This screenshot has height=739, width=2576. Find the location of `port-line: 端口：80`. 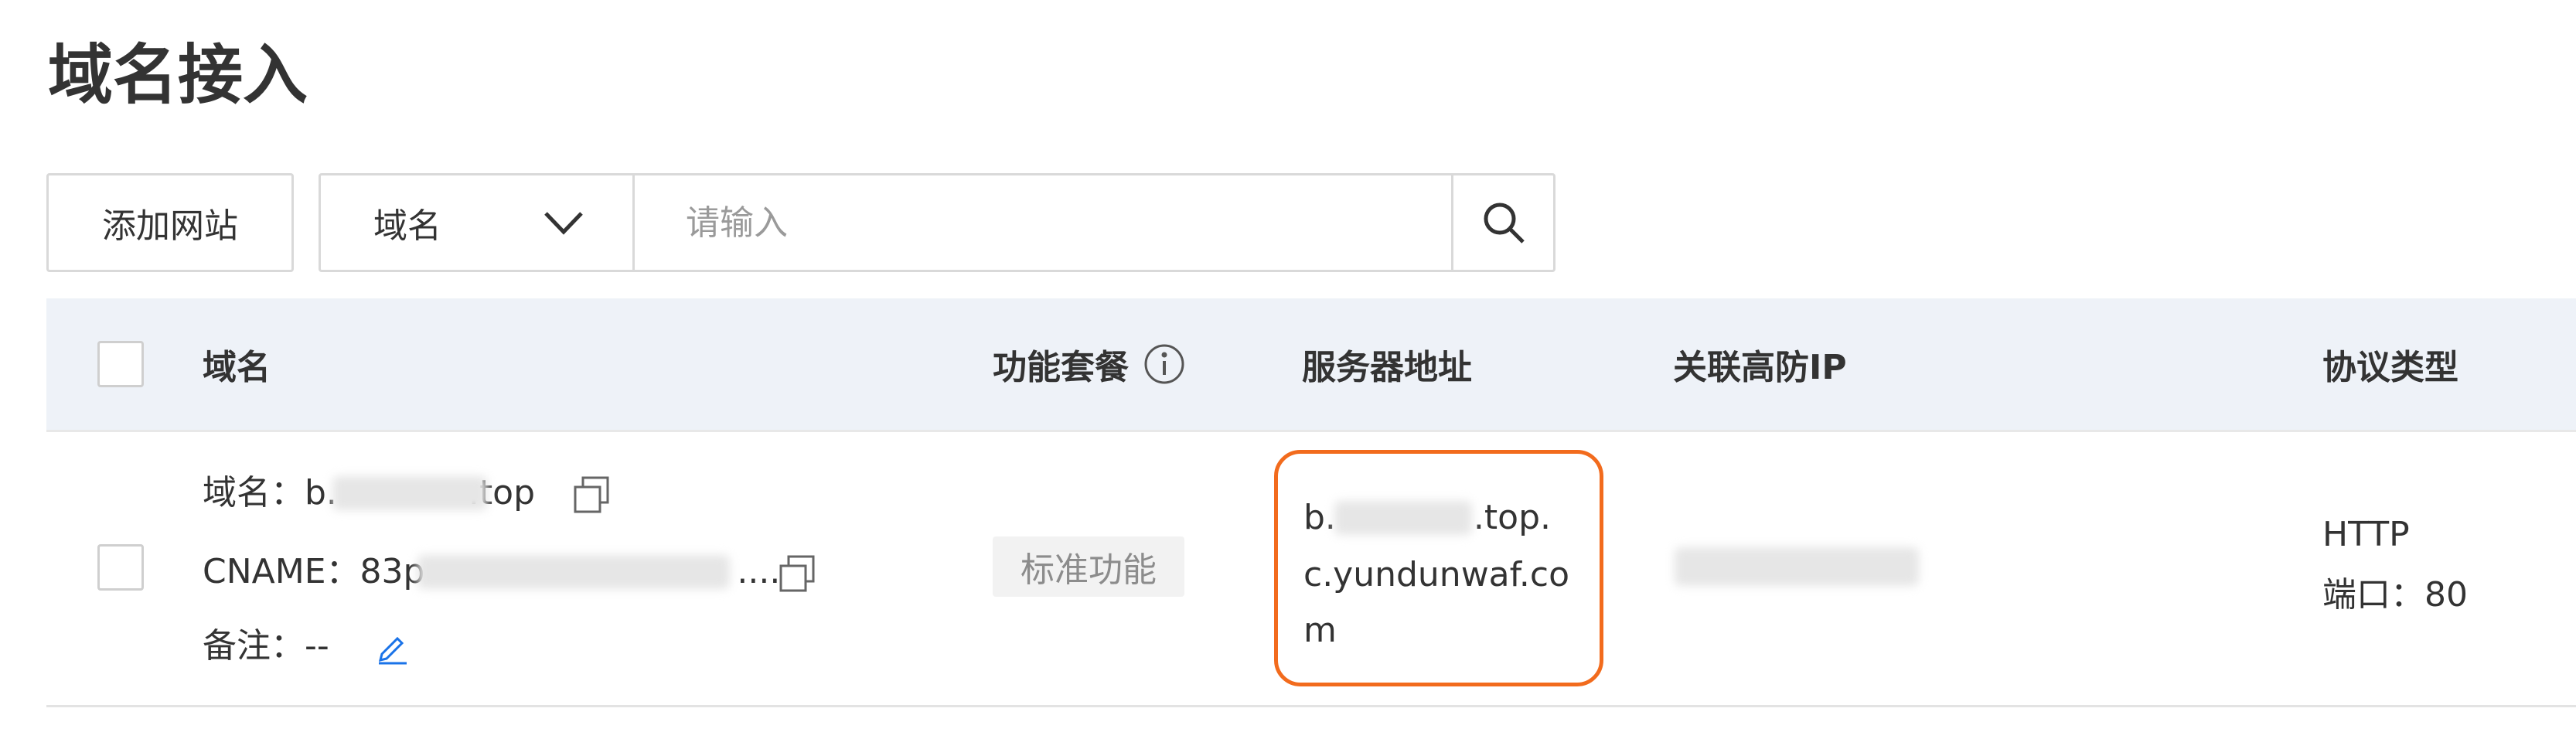

port-line: 端口：80 is located at coordinates (2395, 595).